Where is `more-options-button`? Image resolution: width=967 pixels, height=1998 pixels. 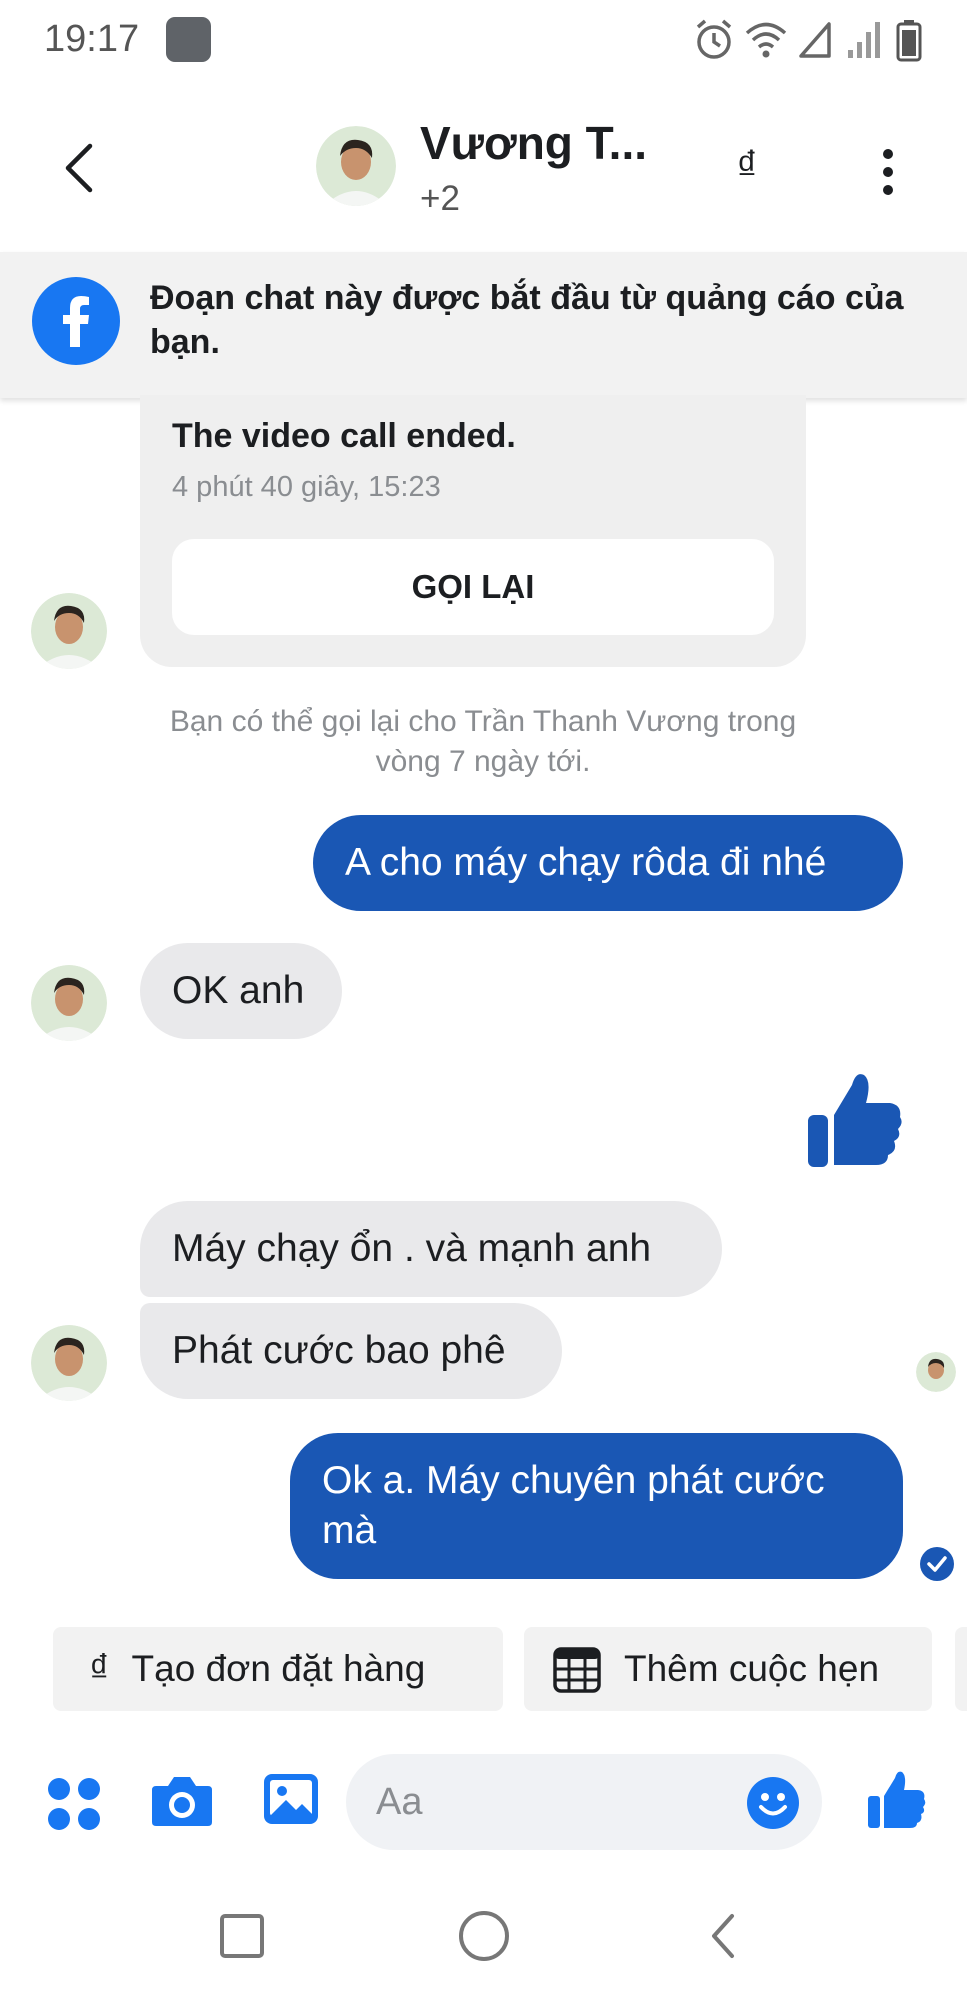
more-options-button is located at coordinates (888, 172).